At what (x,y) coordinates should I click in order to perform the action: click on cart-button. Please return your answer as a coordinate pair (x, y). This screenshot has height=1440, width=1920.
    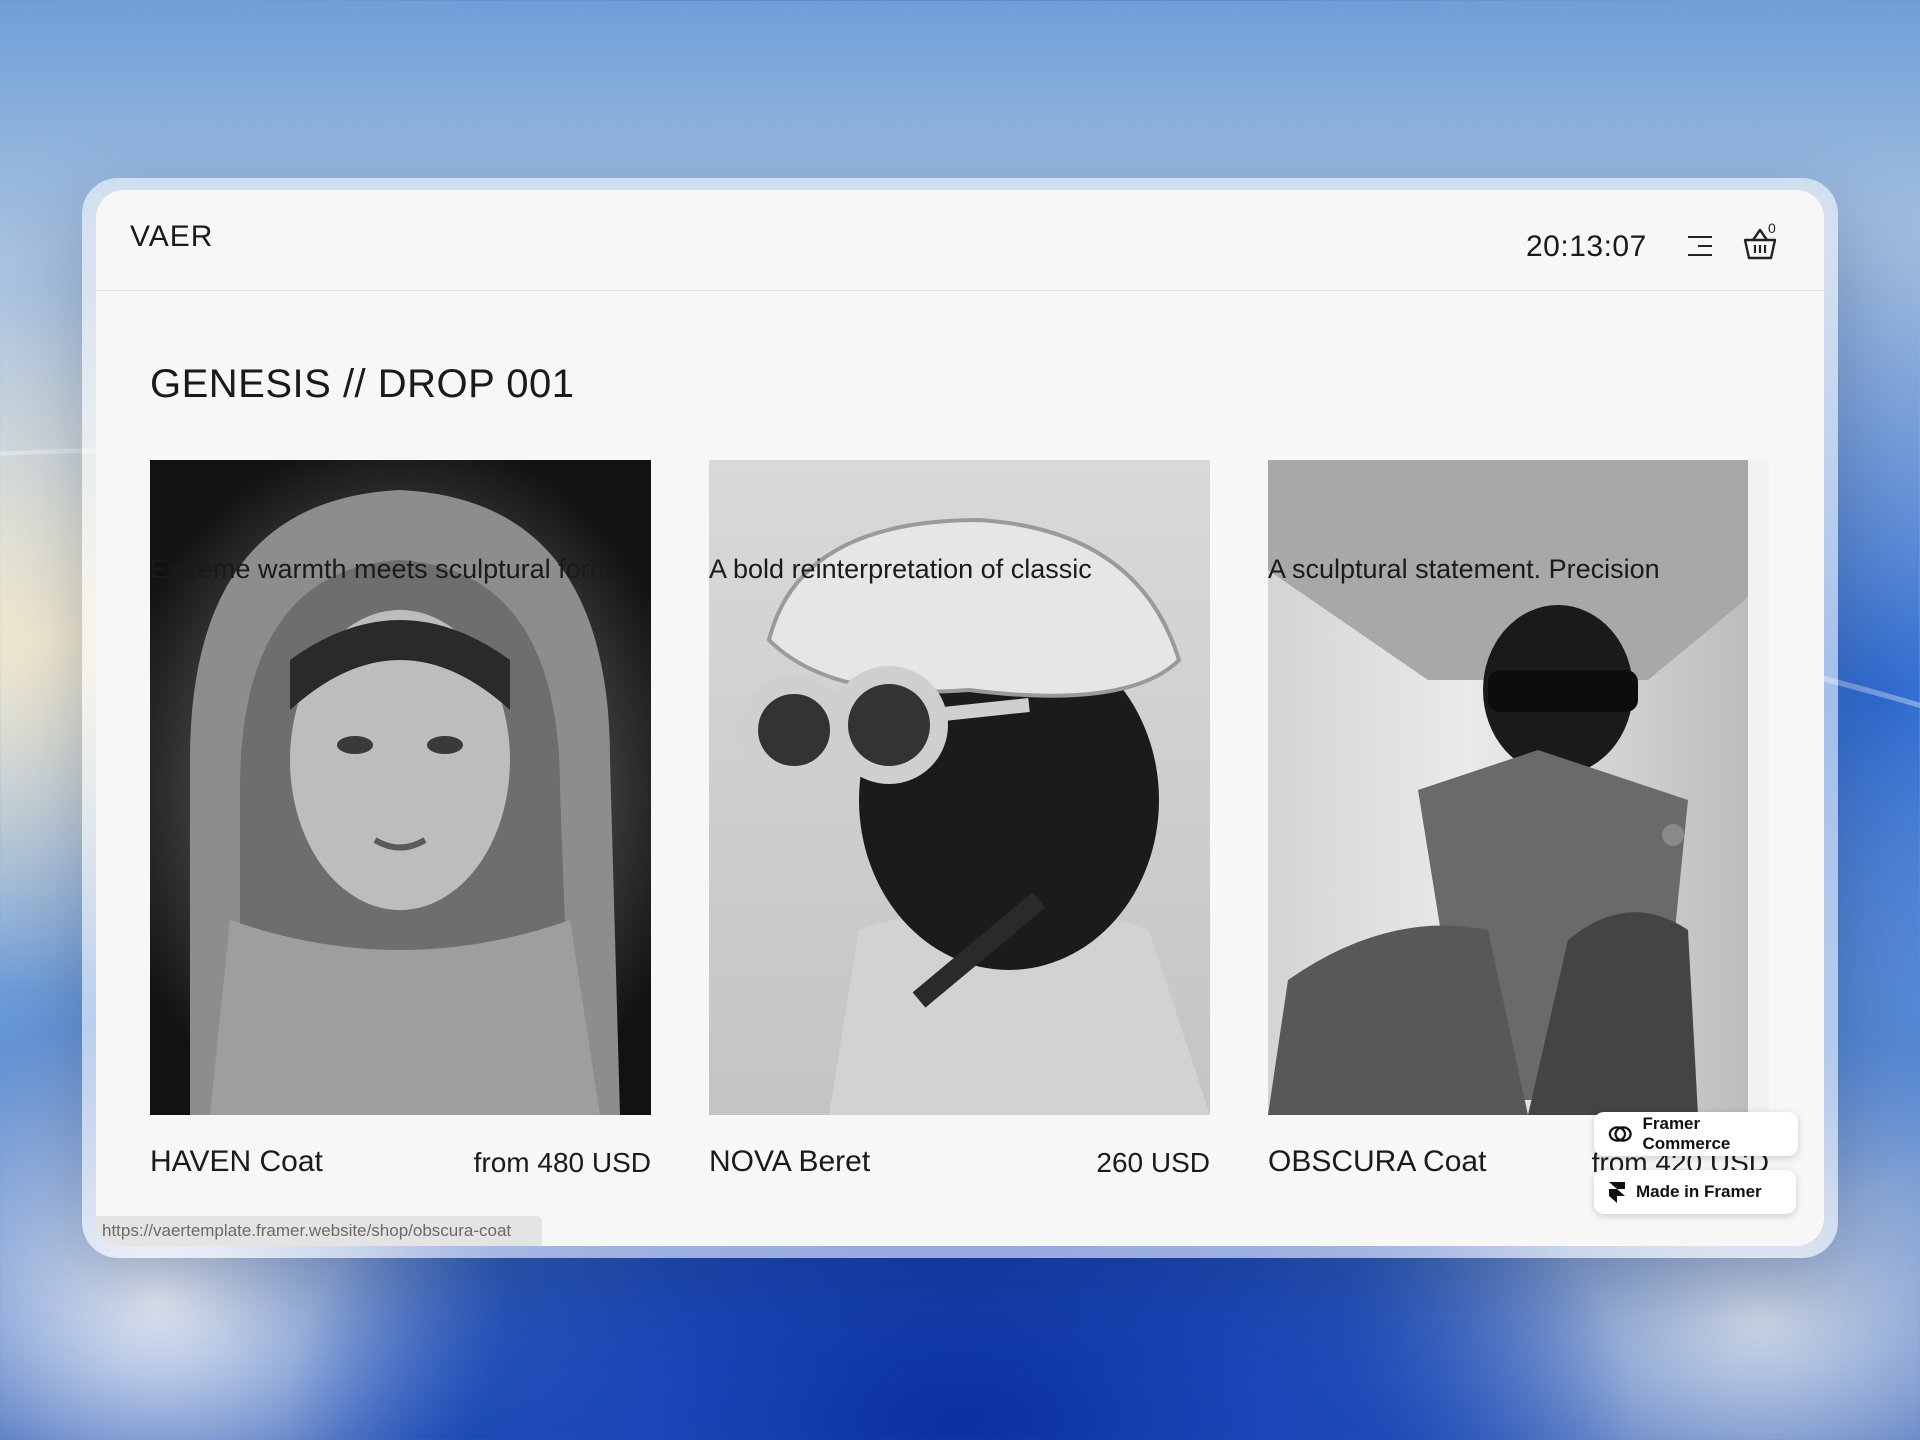
    Looking at the image, I should click on (1762, 244).